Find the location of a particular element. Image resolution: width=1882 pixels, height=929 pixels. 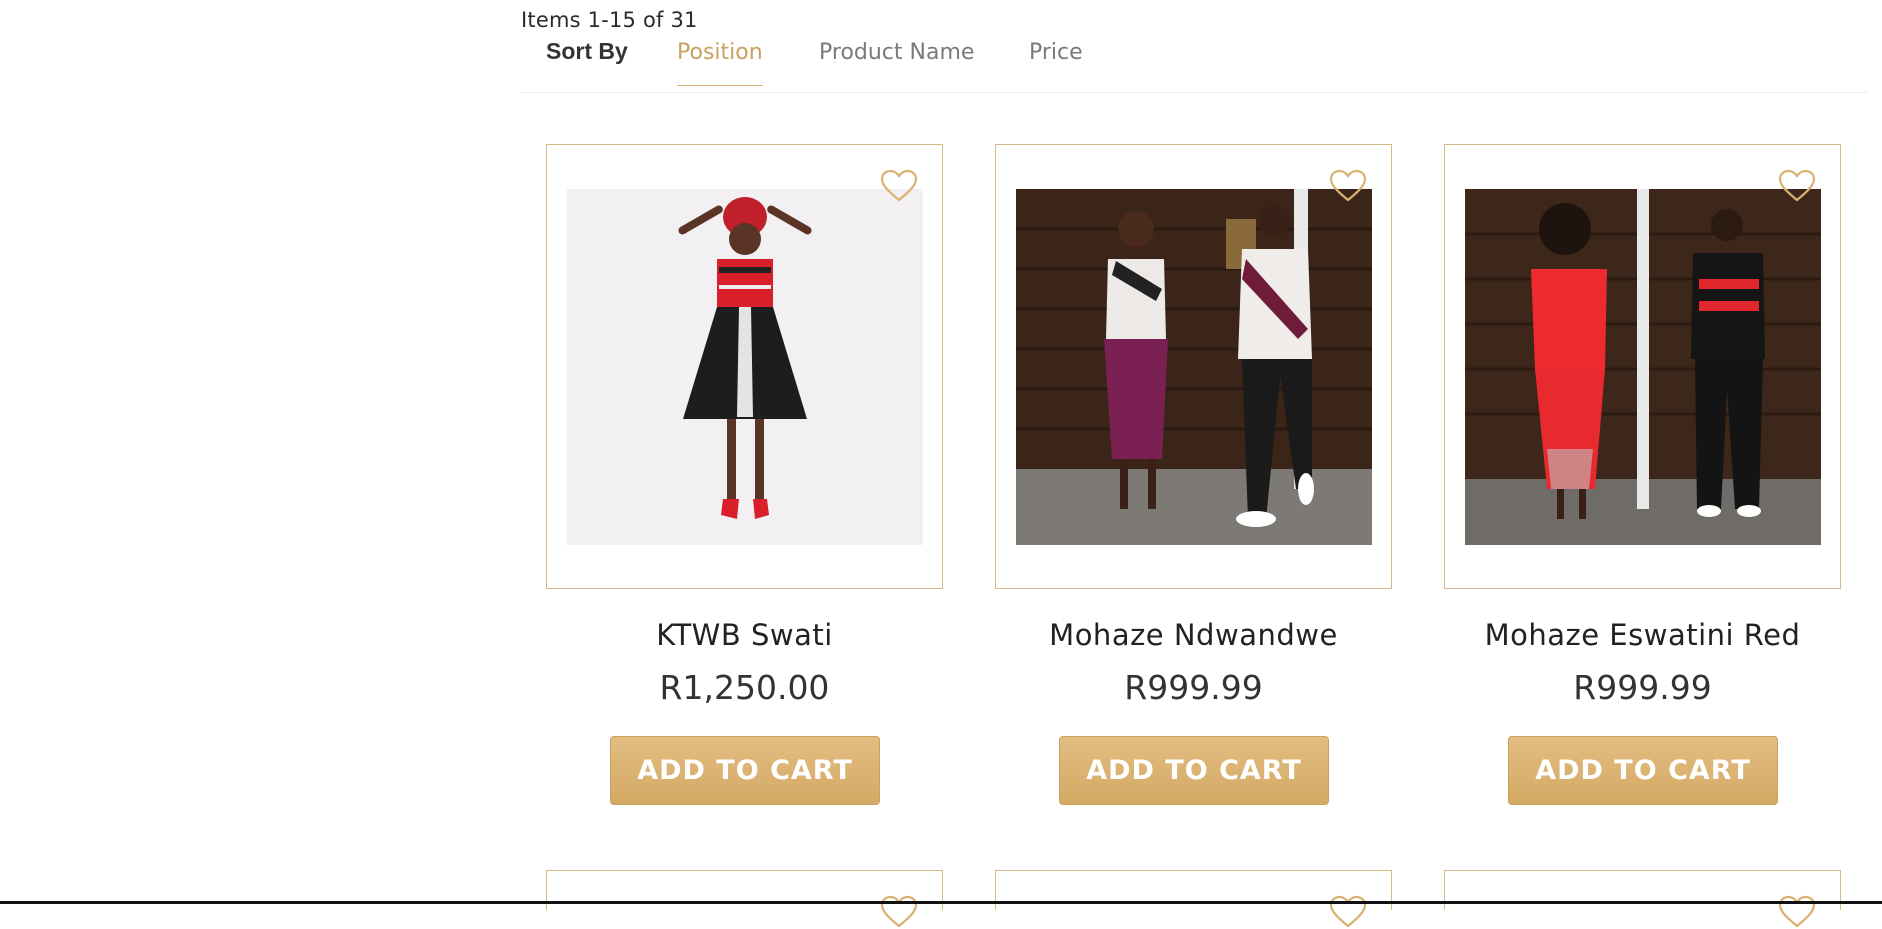

sort-option-price: Price is located at coordinates (1056, 62).